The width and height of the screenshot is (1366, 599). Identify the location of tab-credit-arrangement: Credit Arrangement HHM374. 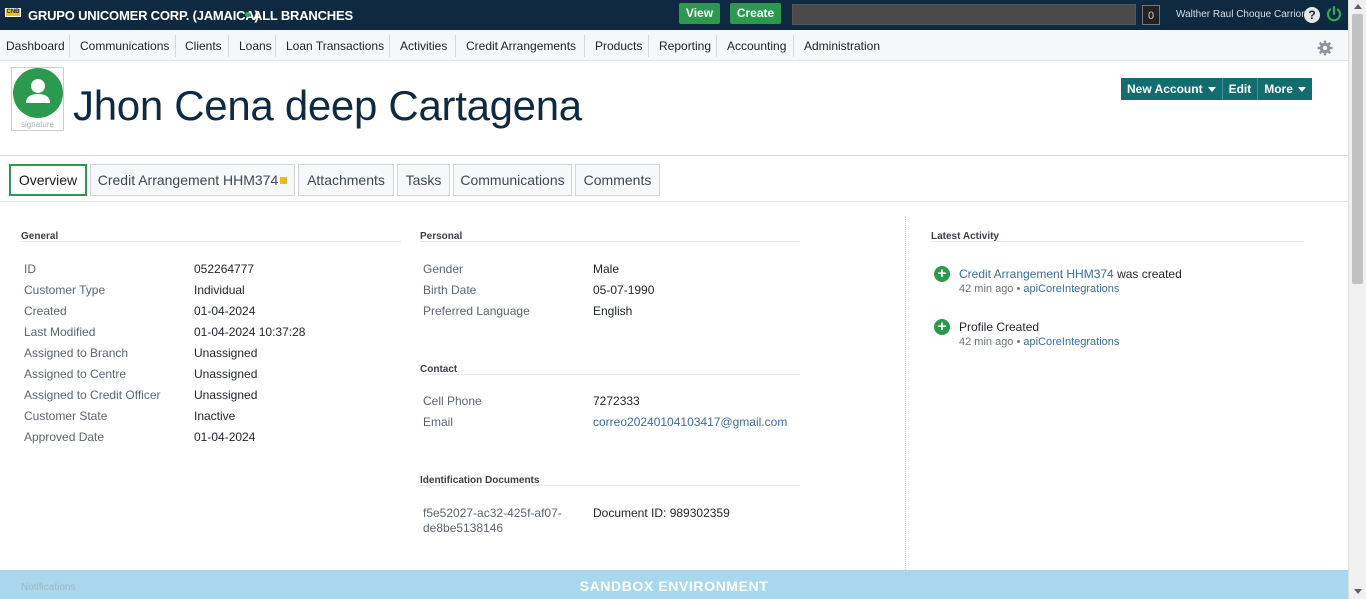
(192, 180).